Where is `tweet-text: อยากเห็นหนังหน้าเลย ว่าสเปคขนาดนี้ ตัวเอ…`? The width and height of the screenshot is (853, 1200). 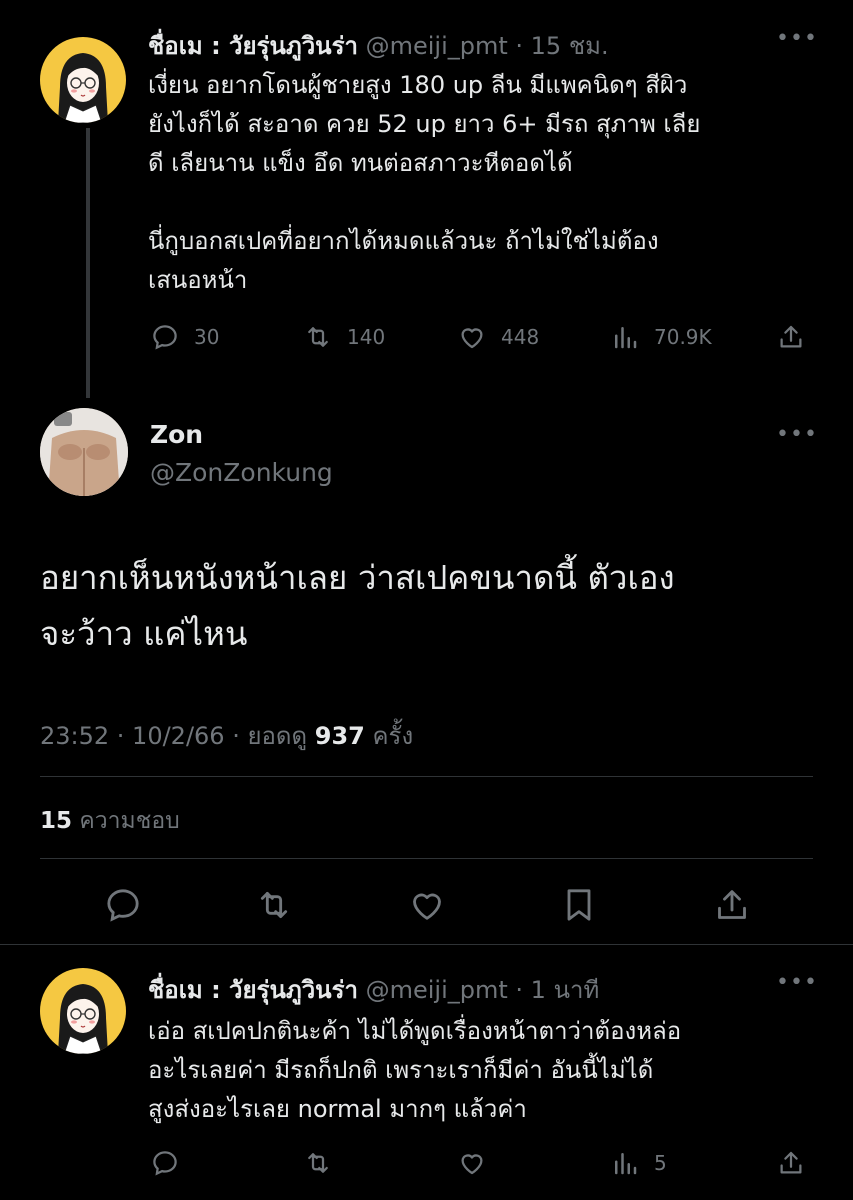 tweet-text: อยากเห็นหนังหน้าเลย ว่าสเปคขนาดนี้ ตัวเอ… is located at coordinates (357, 605).